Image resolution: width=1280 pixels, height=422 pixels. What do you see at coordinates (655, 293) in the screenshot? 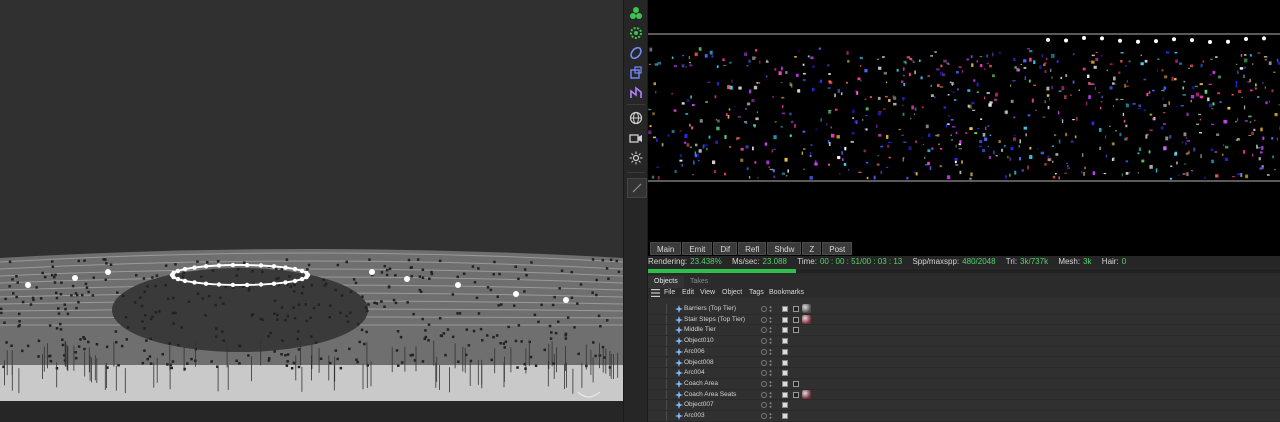
I see `hamburger-menu-icon` at bounding box center [655, 293].